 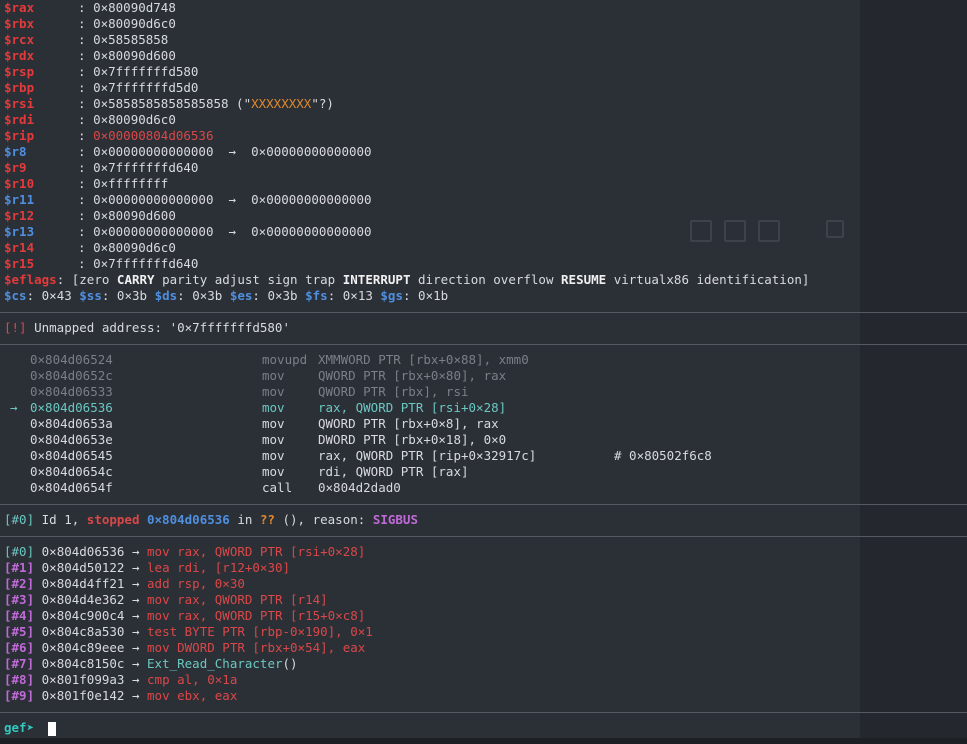 I want to click on register-value-group: : 0×7fffffffd640, so click(x=138, y=263).